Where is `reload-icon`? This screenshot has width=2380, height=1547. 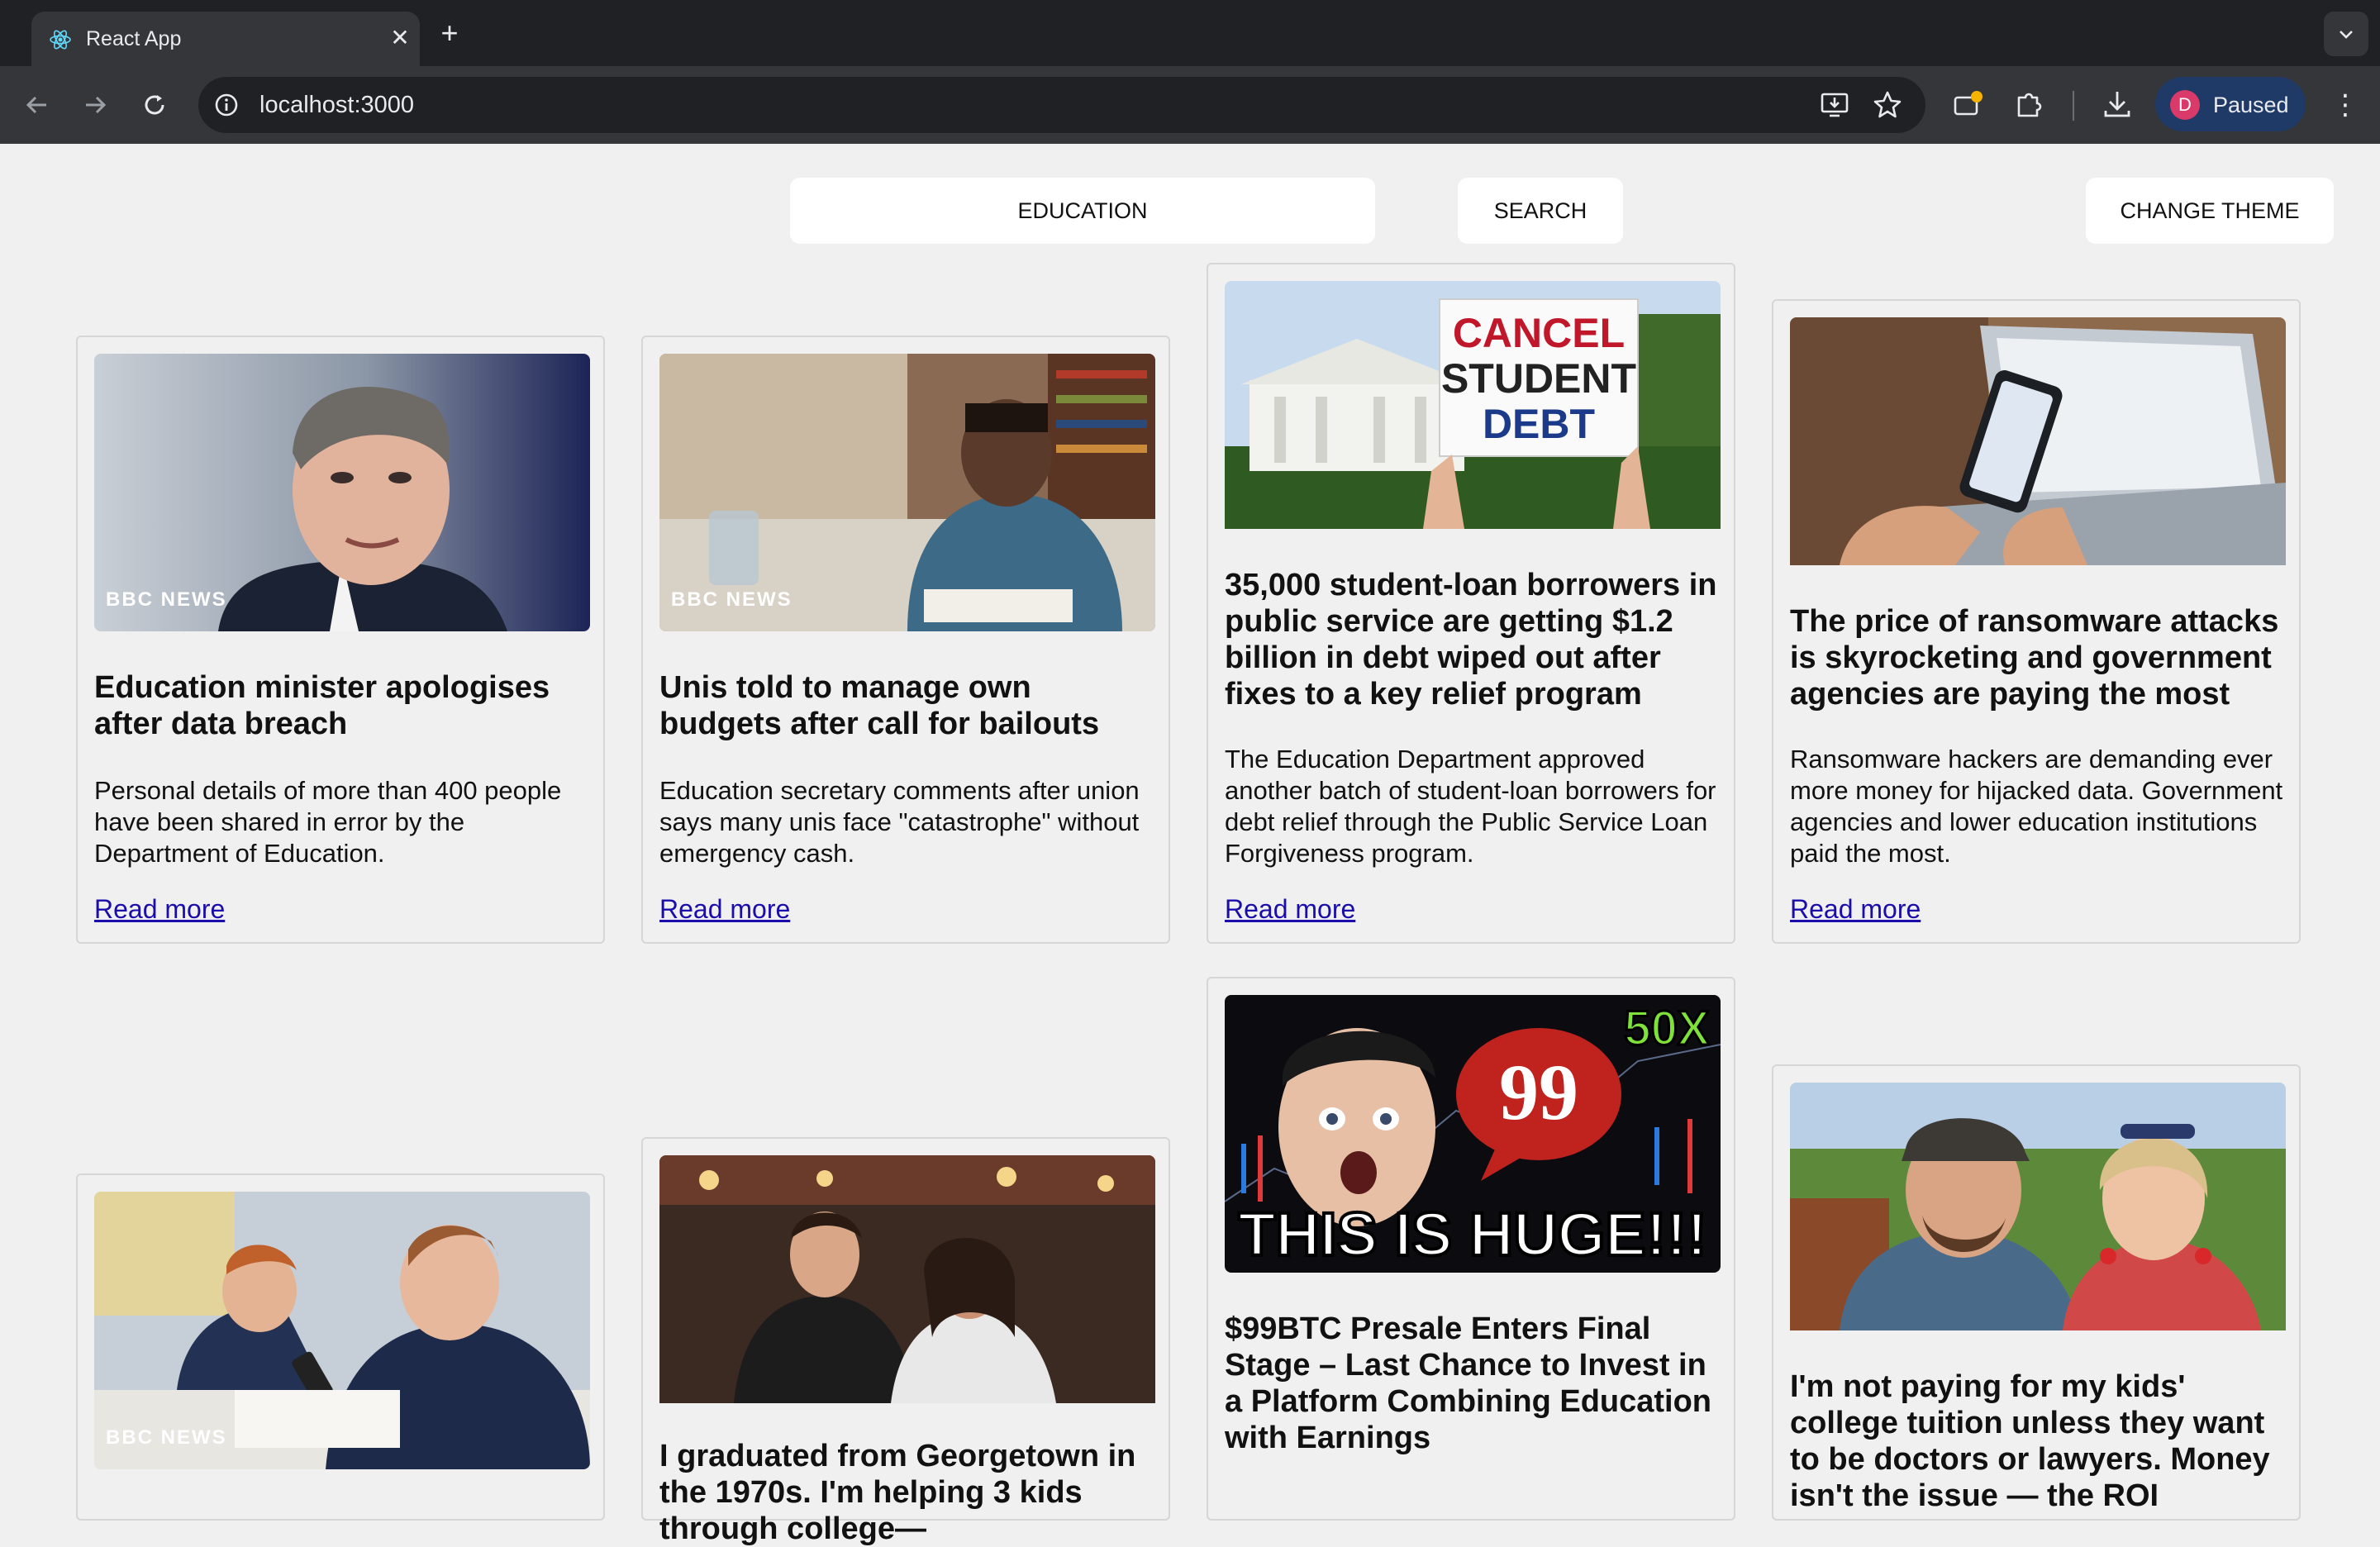
reload-icon is located at coordinates (155, 105).